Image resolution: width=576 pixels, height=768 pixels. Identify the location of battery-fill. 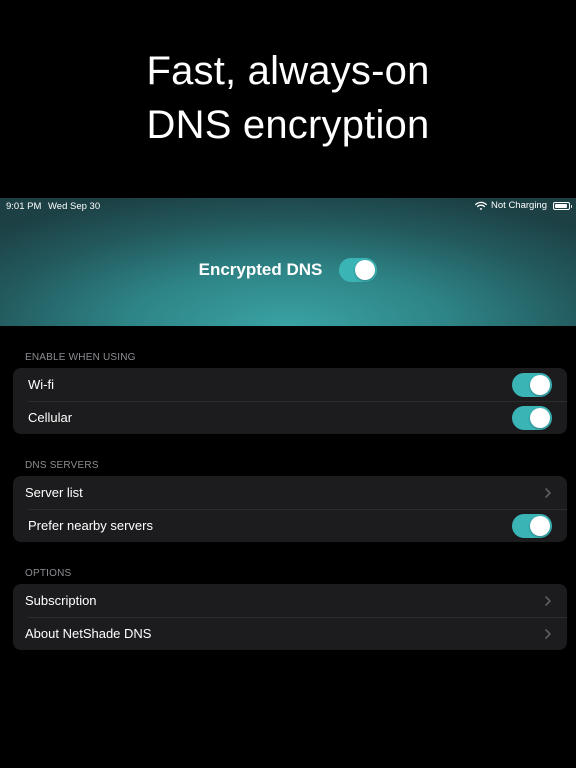
(561, 205).